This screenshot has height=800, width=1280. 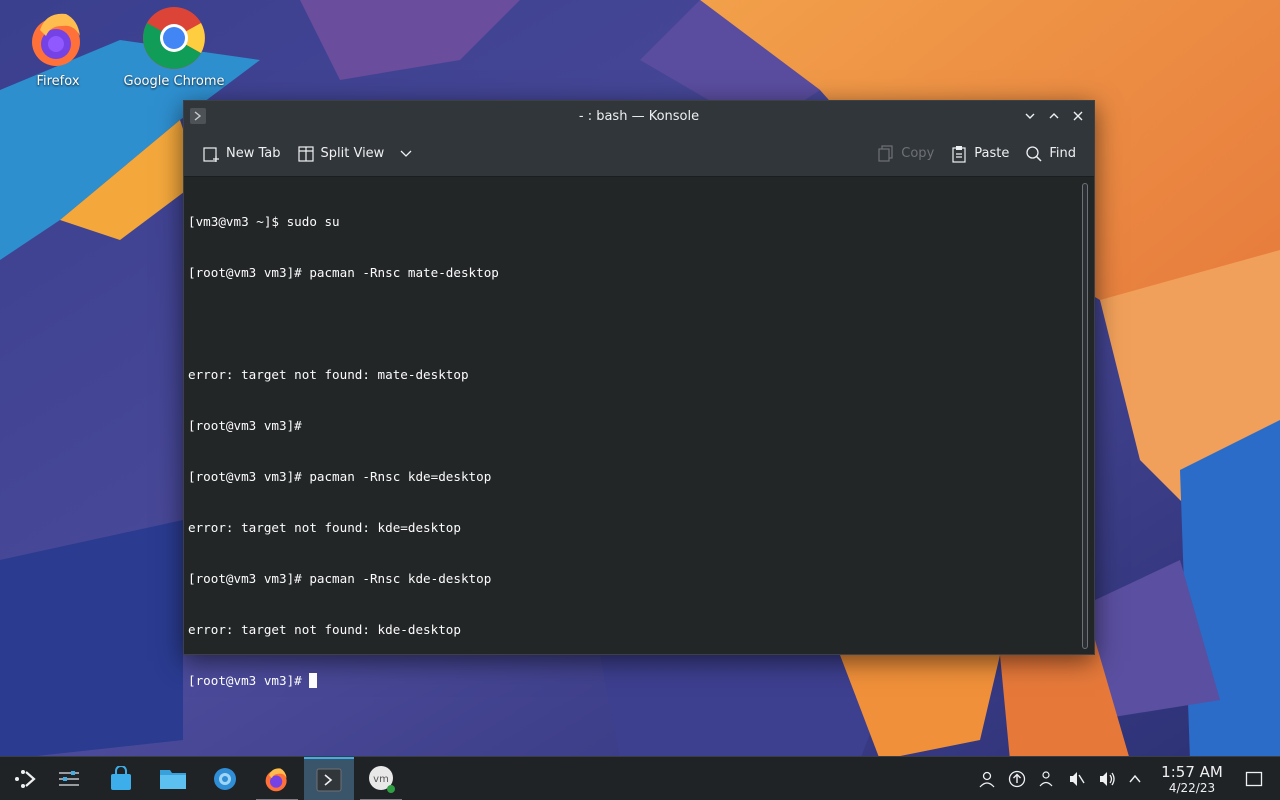 I want to click on terminal-line: [vm3@vm3 ~]$ sudo su, so click(x=264, y=221).